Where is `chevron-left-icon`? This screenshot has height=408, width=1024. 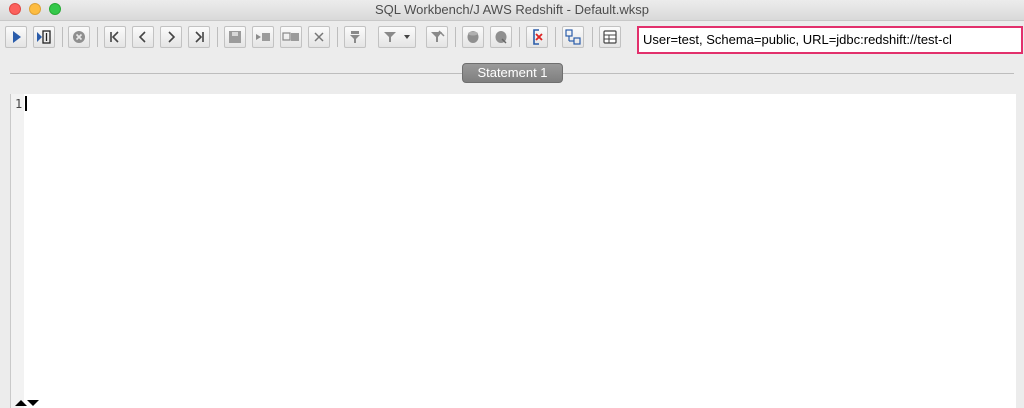
chevron-left-icon is located at coordinates (142, 37).